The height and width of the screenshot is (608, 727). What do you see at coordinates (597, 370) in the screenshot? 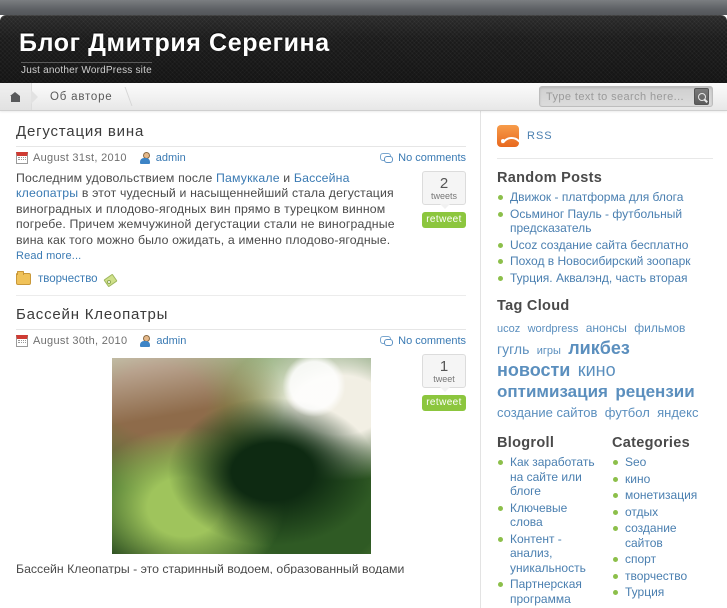
I see `tag-link: кино` at bounding box center [597, 370].